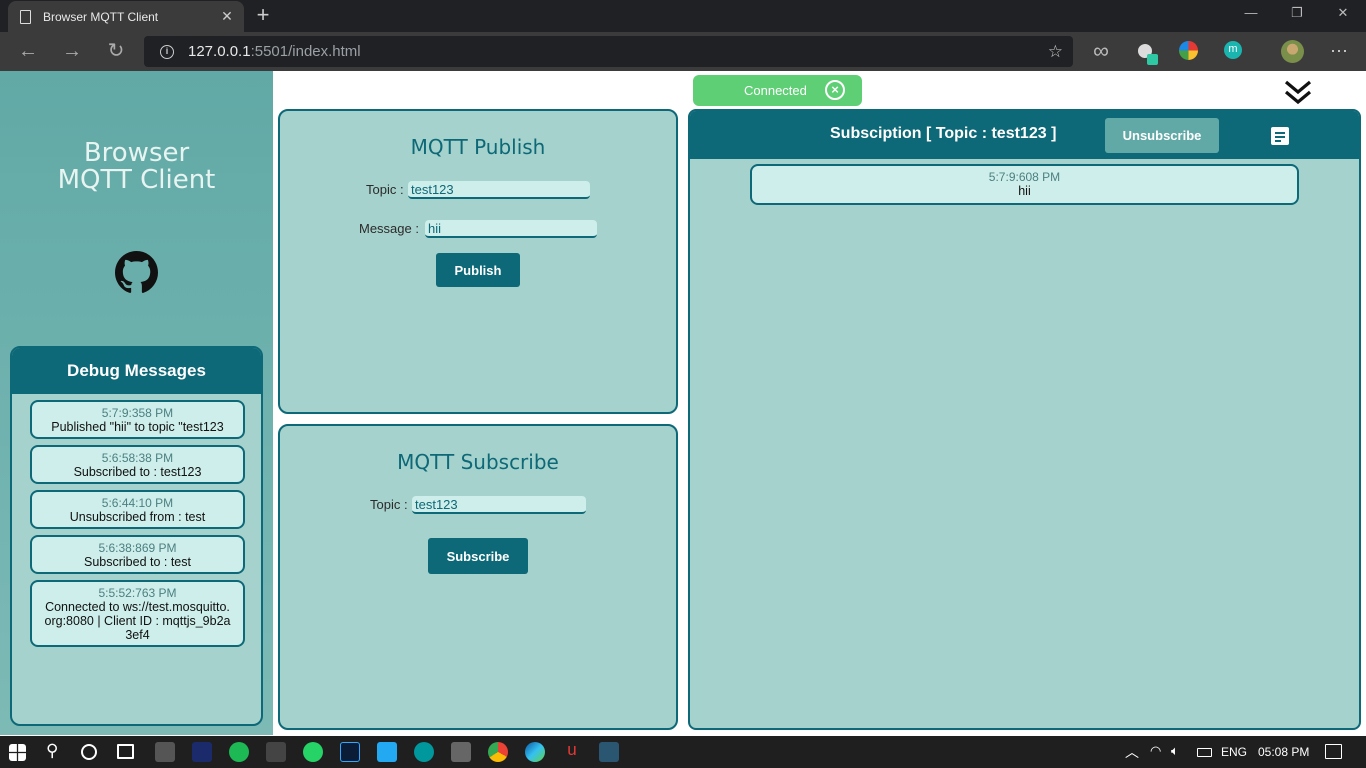  Describe the element at coordinates (1280, 136) in the screenshot. I see `notes-icon` at that location.